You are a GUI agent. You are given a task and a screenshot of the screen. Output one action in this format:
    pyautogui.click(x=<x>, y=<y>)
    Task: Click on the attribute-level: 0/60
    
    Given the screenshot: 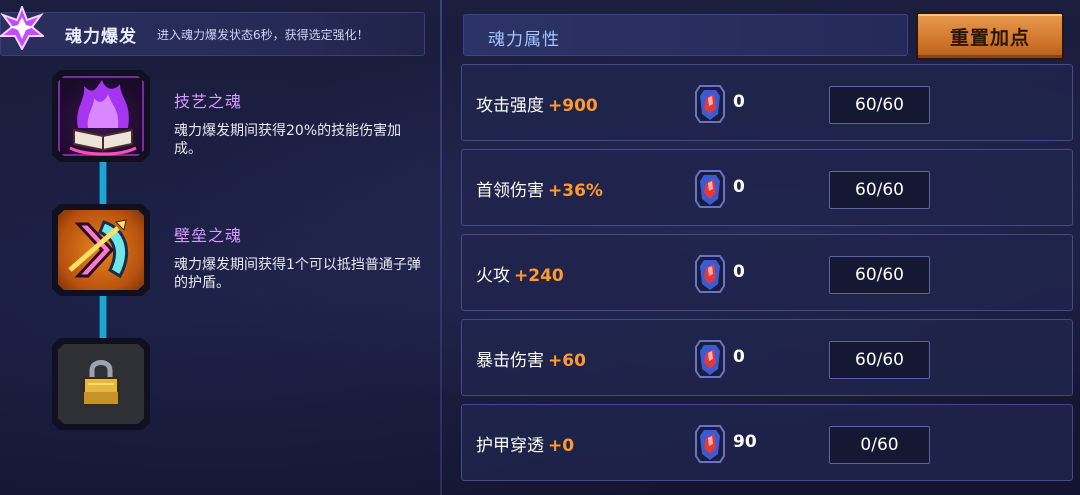 What is the action you would take?
    pyautogui.click(x=879, y=445)
    